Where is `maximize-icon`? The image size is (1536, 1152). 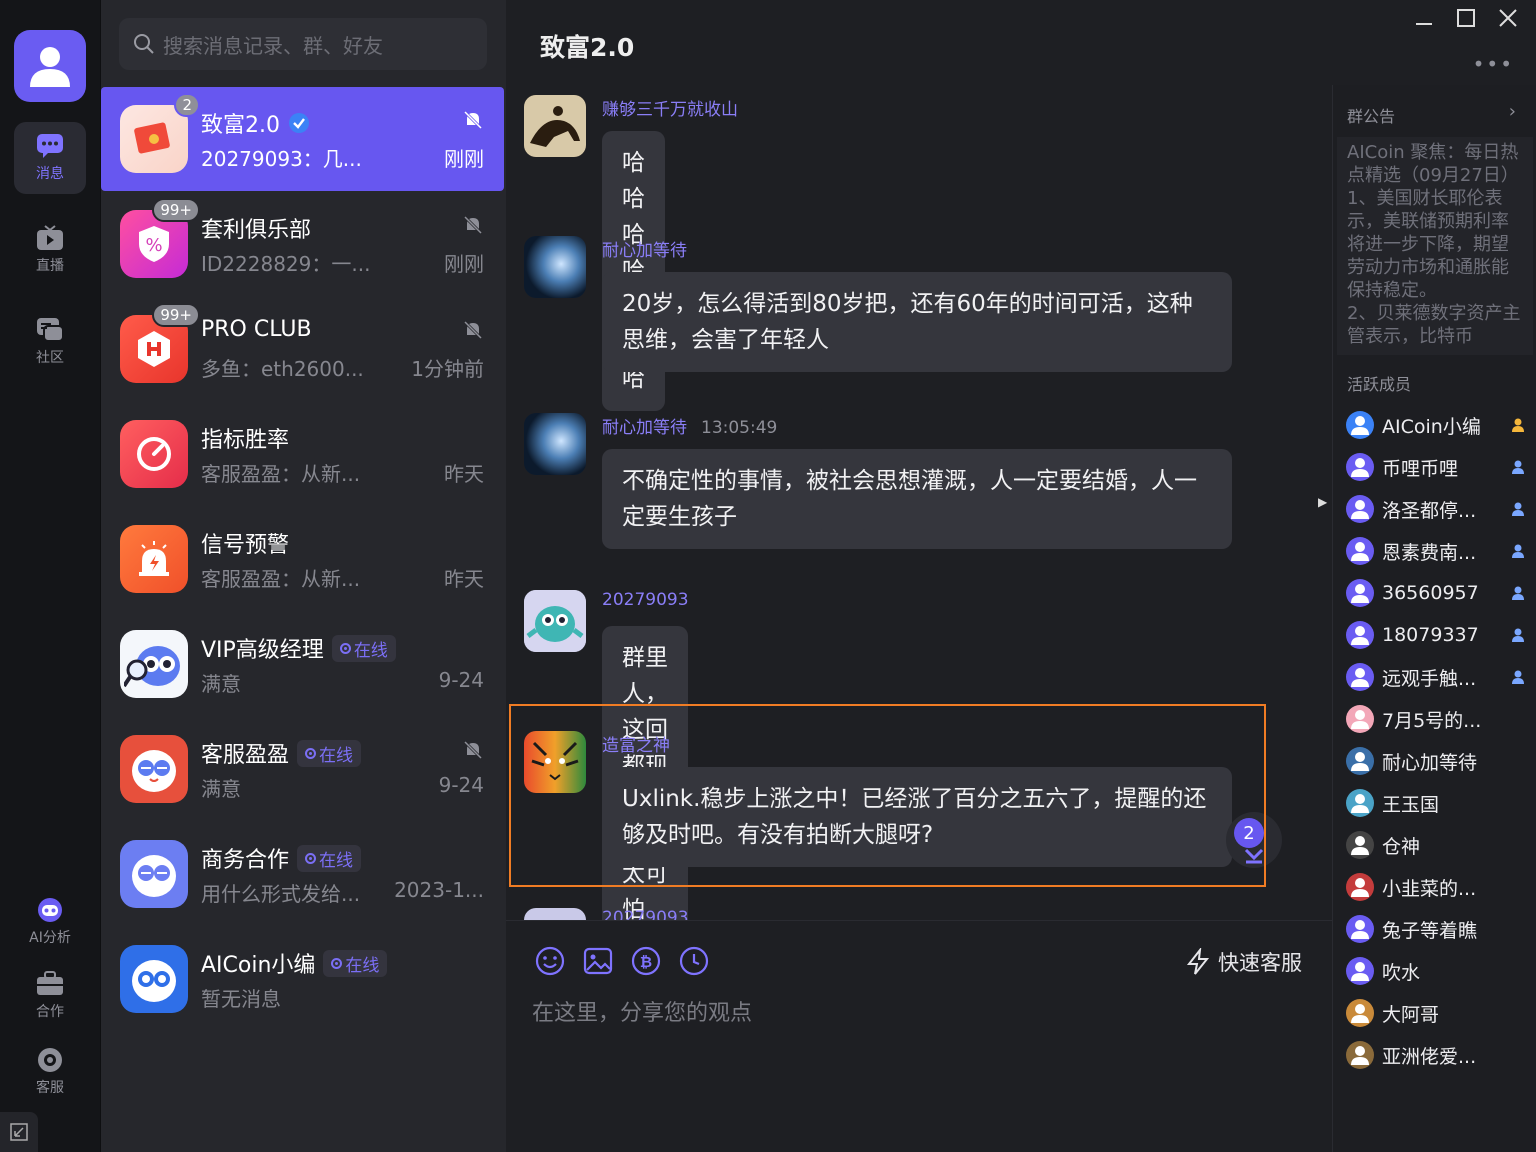
maximize-icon is located at coordinates (1466, 18).